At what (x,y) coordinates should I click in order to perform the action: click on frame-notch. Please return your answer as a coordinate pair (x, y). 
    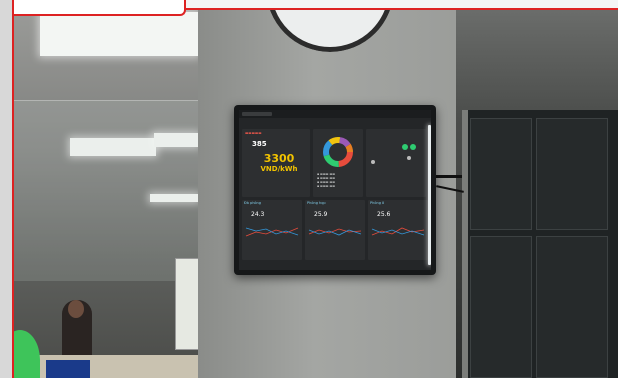
    Looking at the image, I should click on (99, 8).